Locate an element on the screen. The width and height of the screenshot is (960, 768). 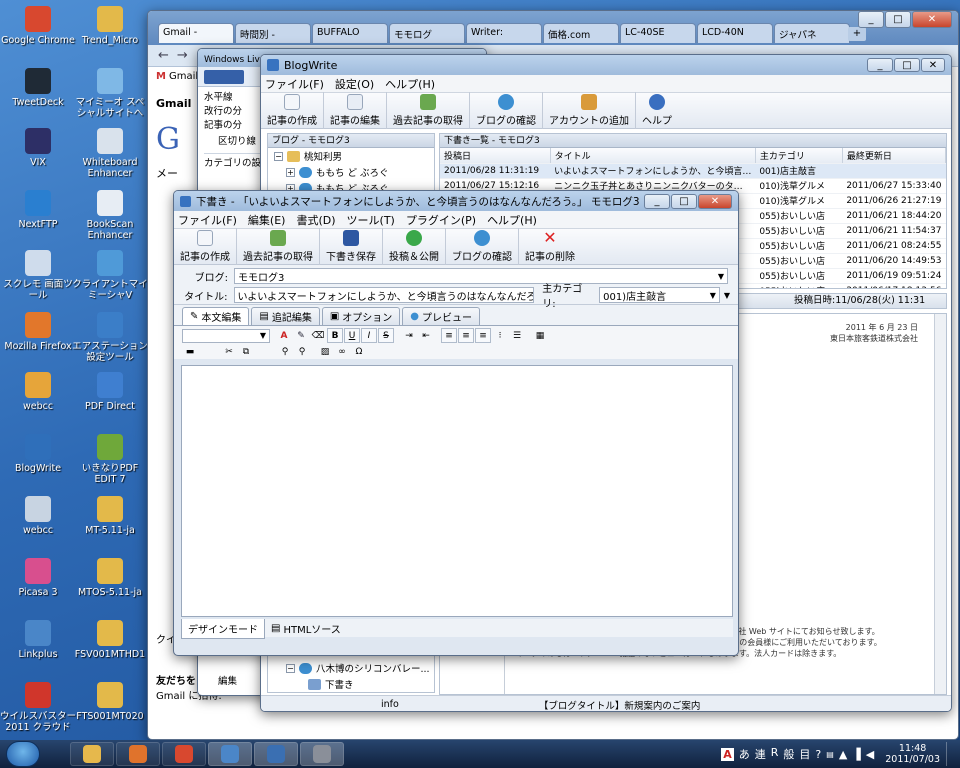
expand-icon: + is located at coordinates (290, 172).